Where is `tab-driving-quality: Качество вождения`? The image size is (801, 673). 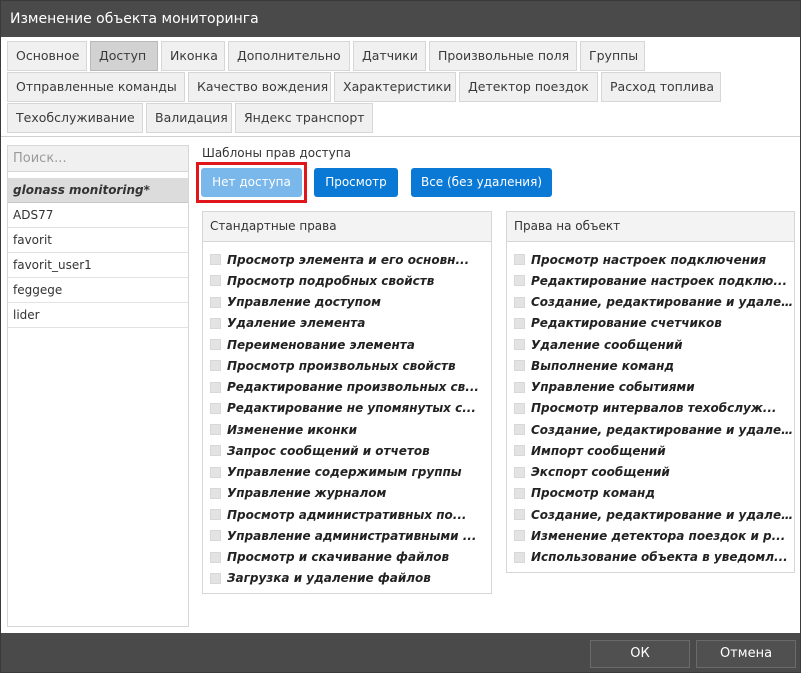 tab-driving-quality: Качество вождения is located at coordinates (259, 87).